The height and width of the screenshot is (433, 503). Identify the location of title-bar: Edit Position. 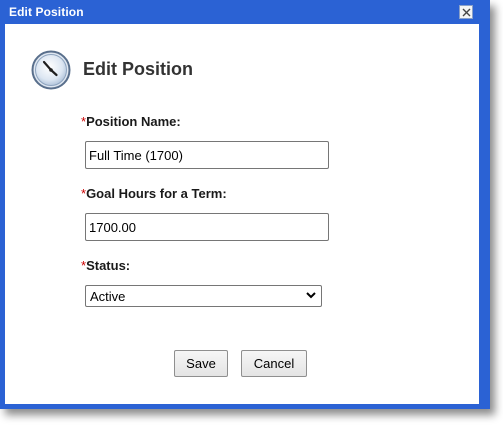
(245, 12).